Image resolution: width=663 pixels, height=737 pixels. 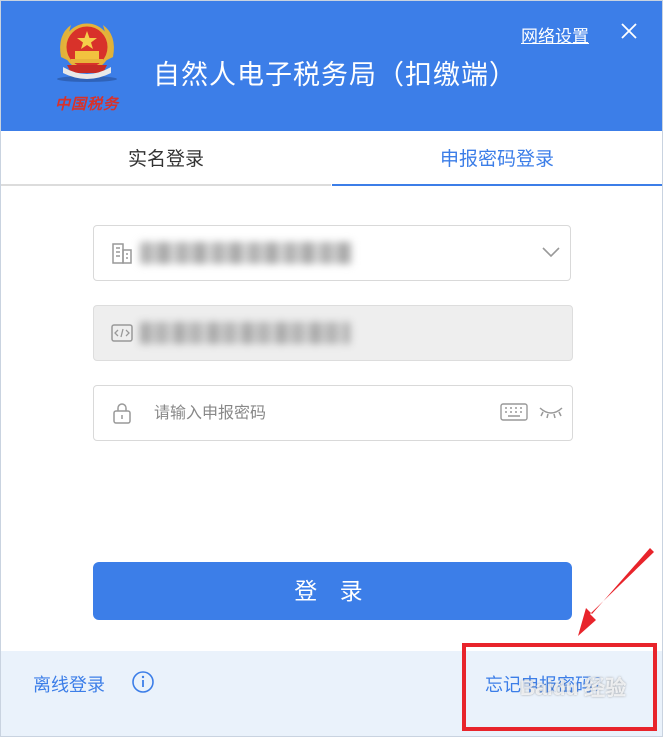 I want to click on login-button: 登 录, so click(x=332, y=591).